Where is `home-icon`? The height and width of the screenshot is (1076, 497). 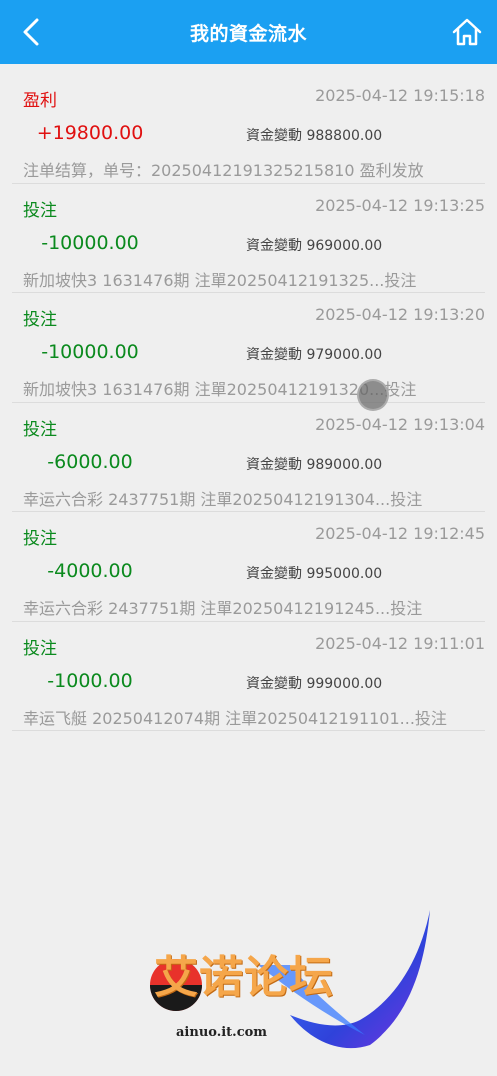 home-icon is located at coordinates (467, 32).